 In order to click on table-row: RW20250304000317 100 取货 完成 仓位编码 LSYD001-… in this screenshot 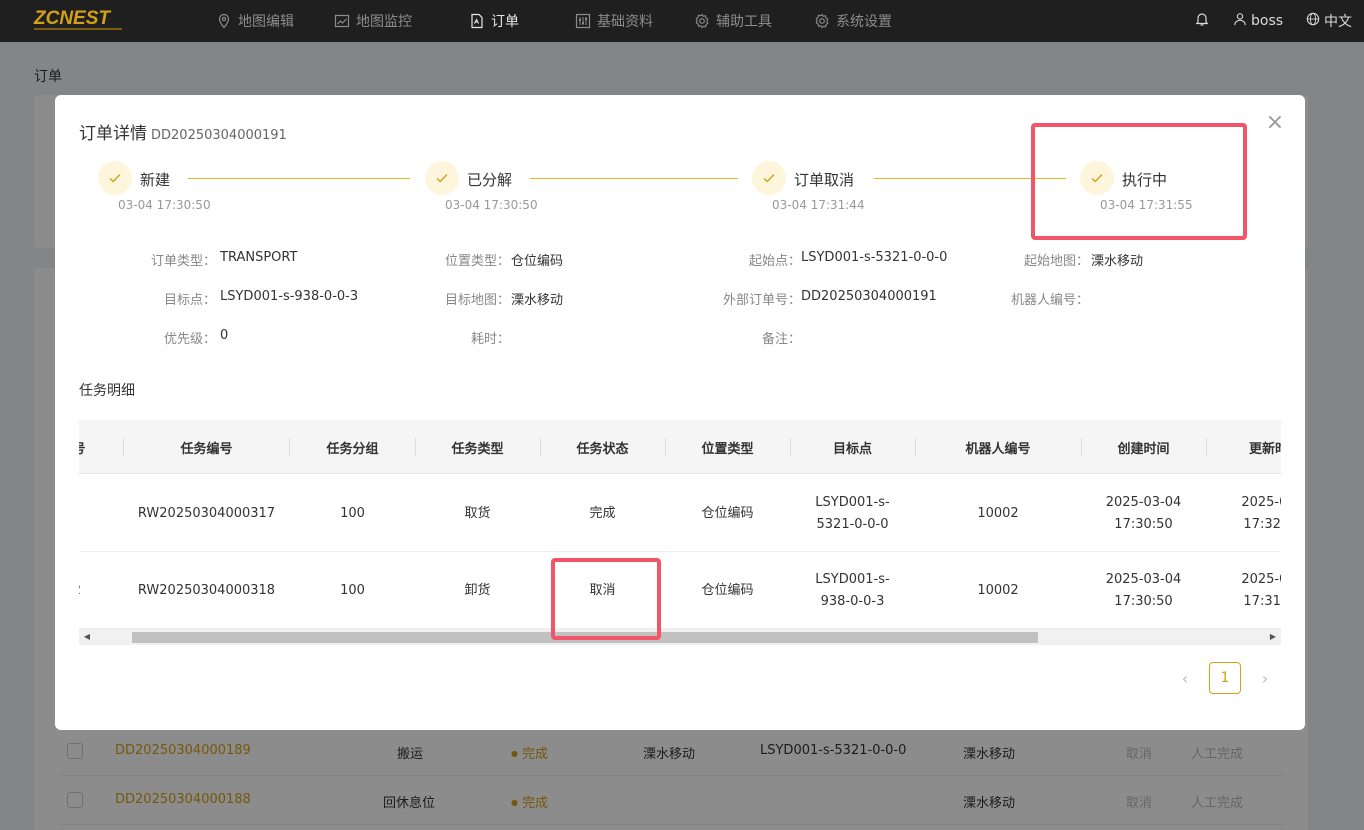, I will do `click(680, 513)`.